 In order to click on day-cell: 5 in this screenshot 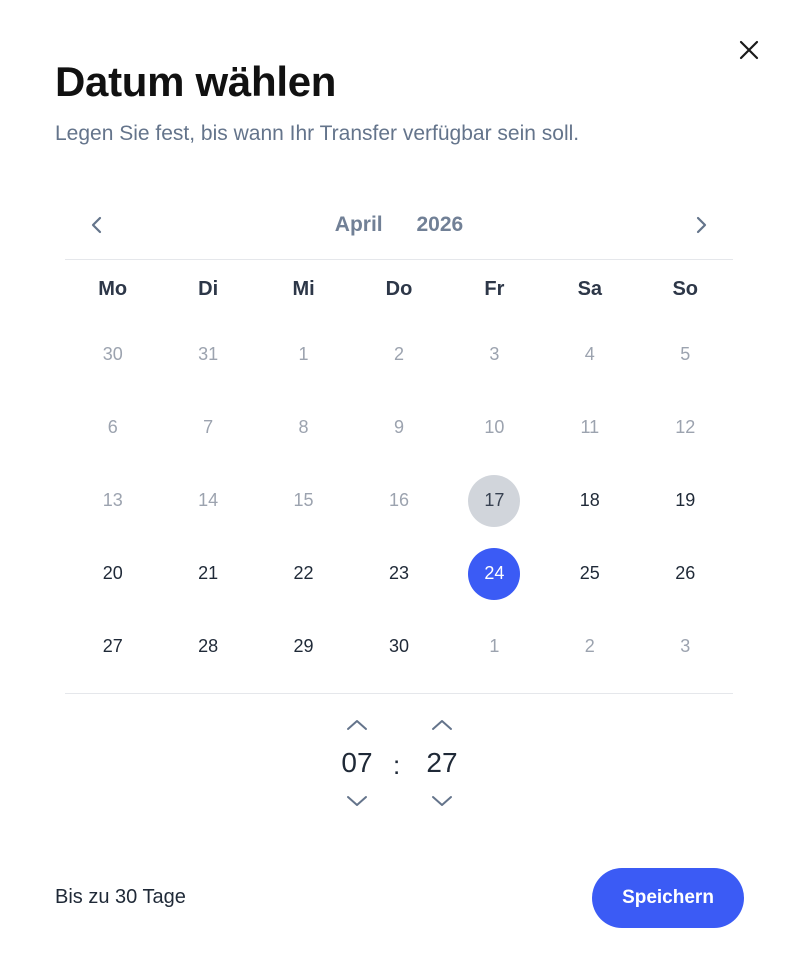, I will do `click(685, 354)`.